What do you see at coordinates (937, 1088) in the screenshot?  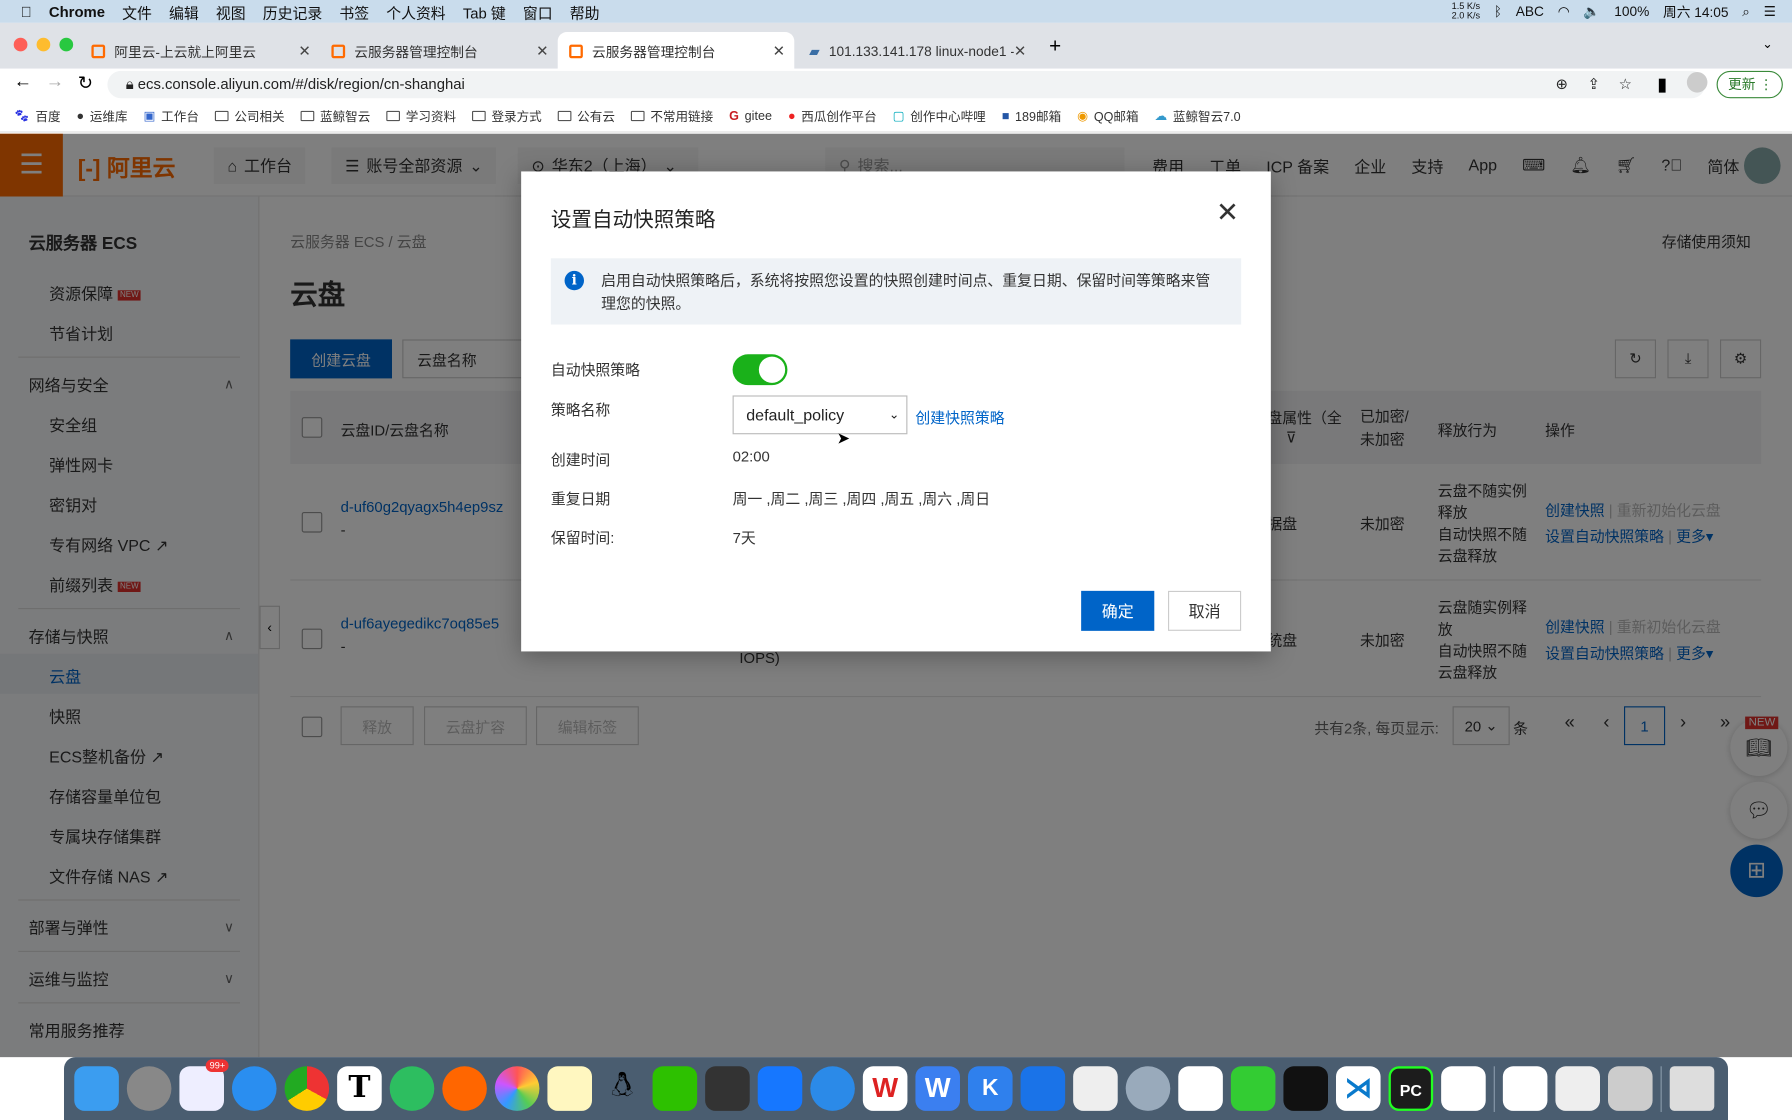 I see `word-icon: W` at bounding box center [937, 1088].